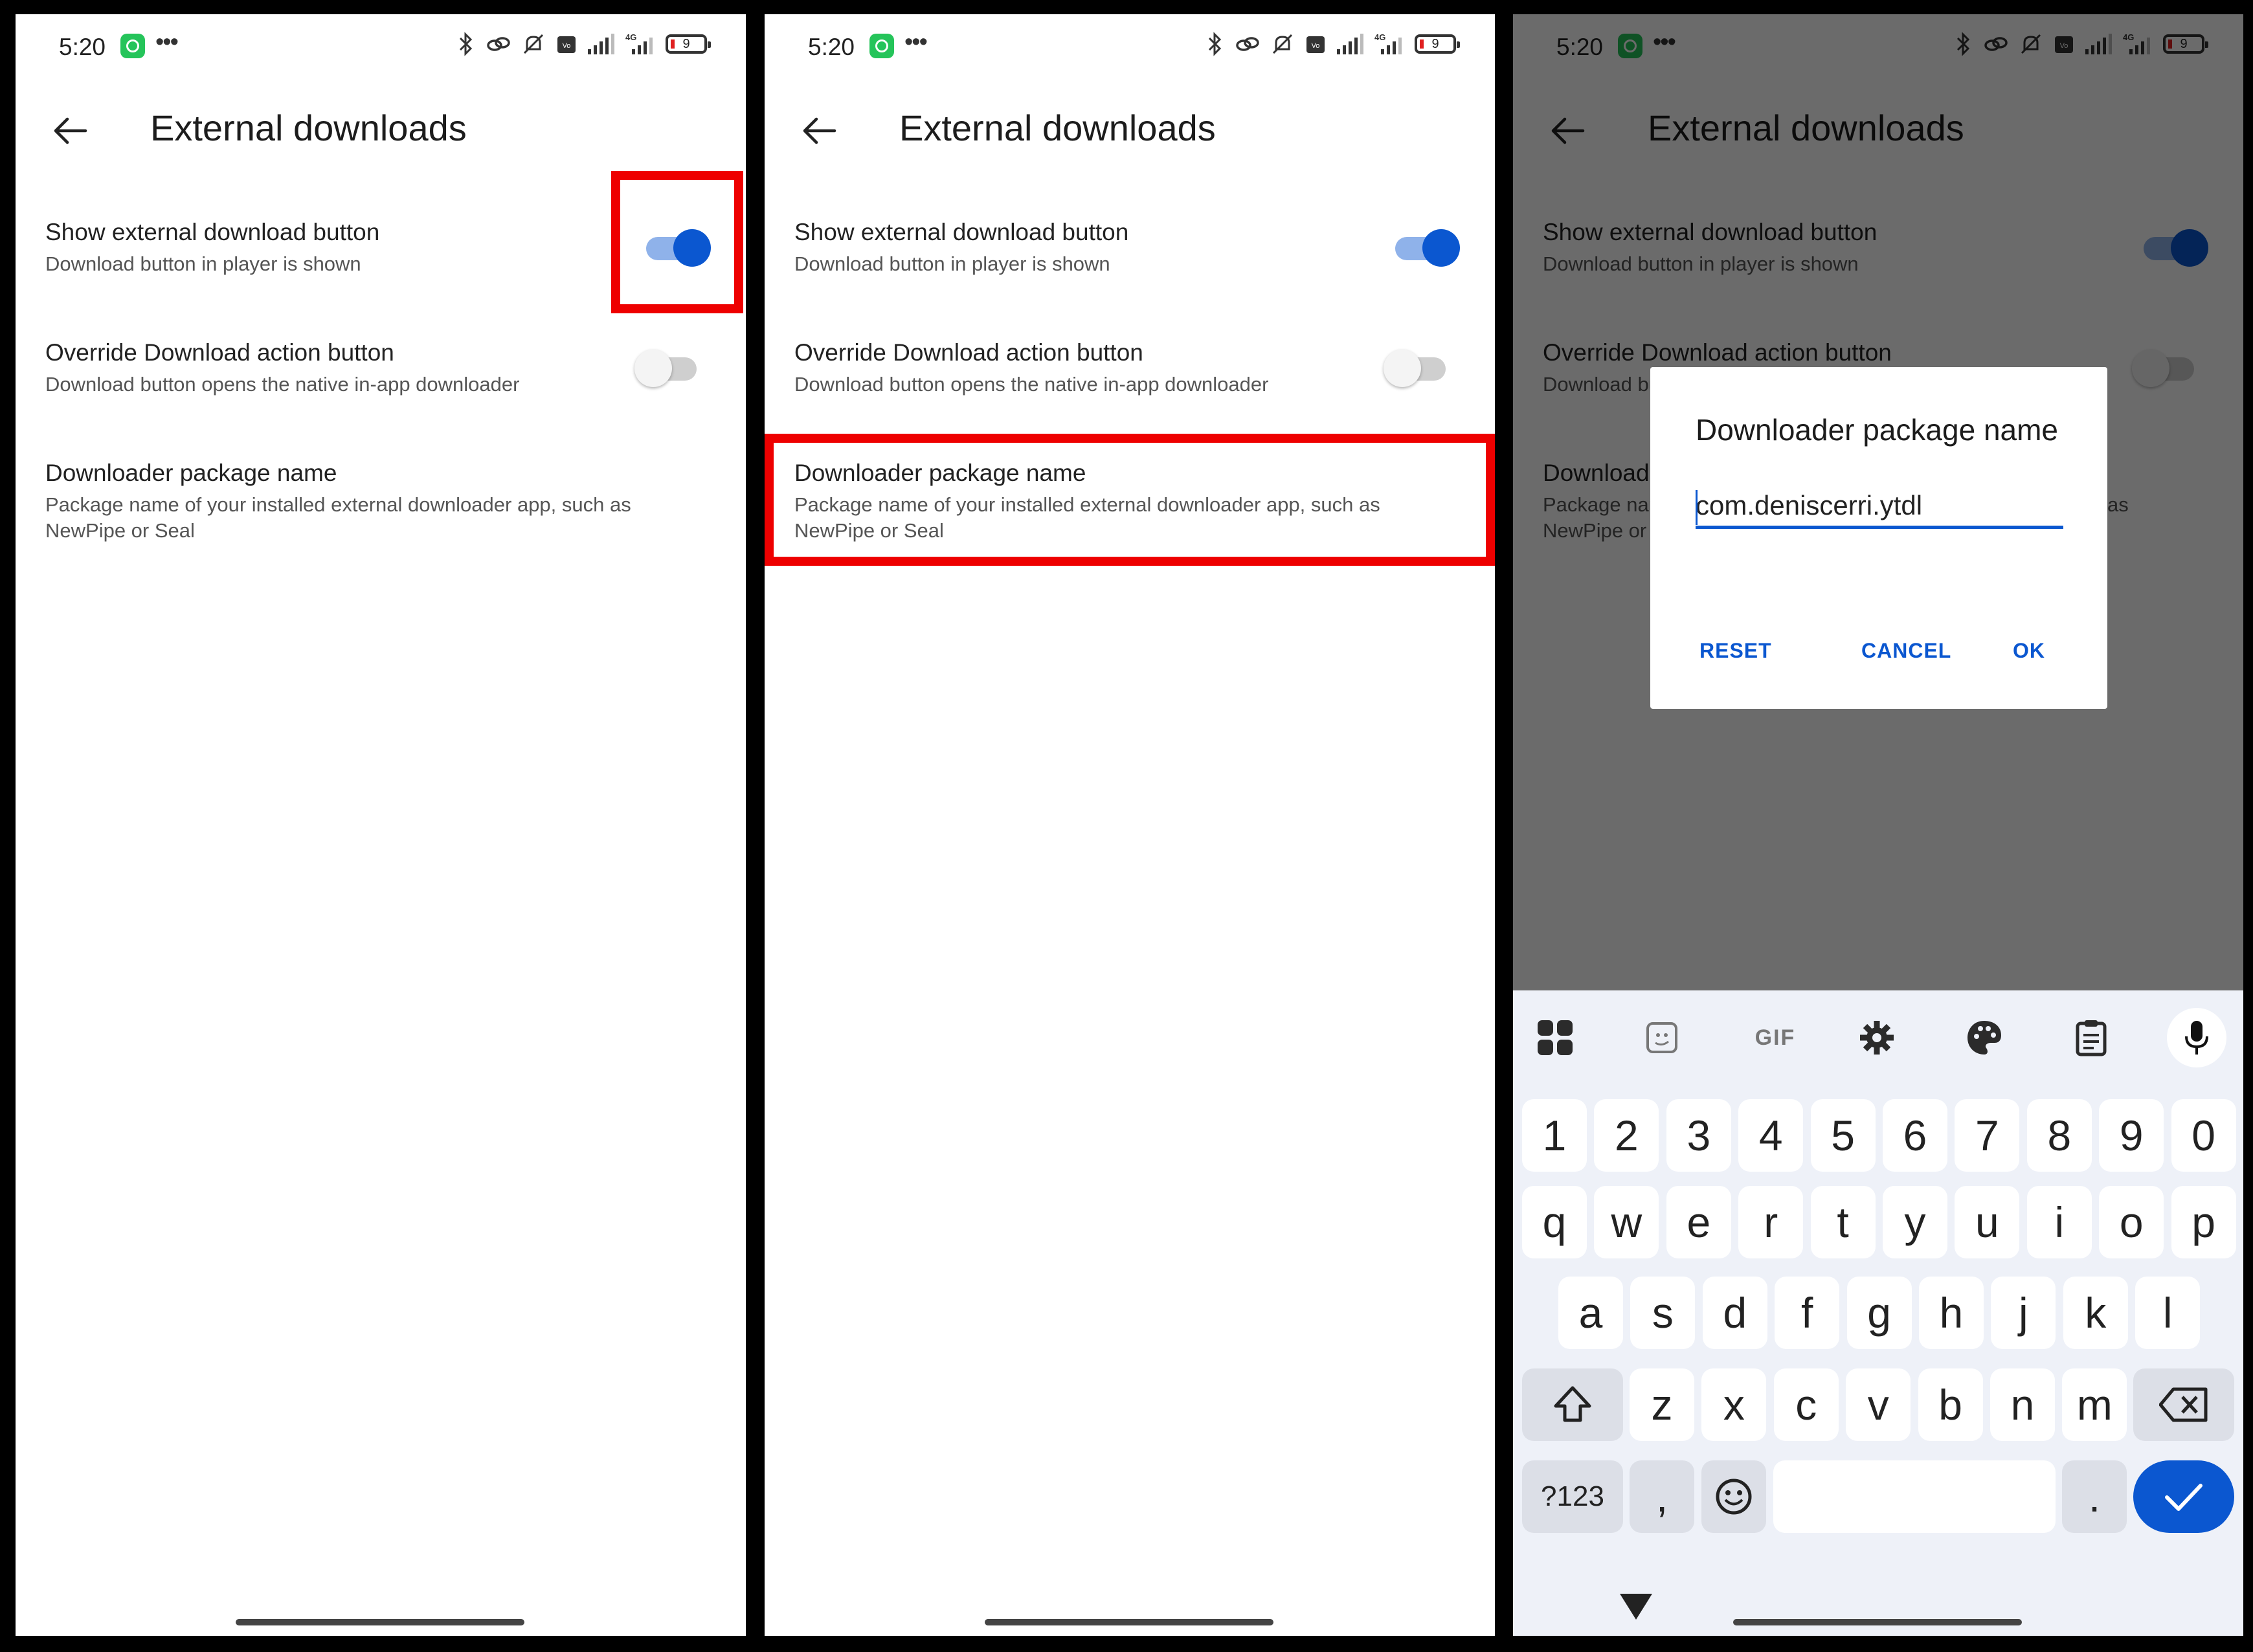  I want to click on key-t: t, so click(1843, 1222).